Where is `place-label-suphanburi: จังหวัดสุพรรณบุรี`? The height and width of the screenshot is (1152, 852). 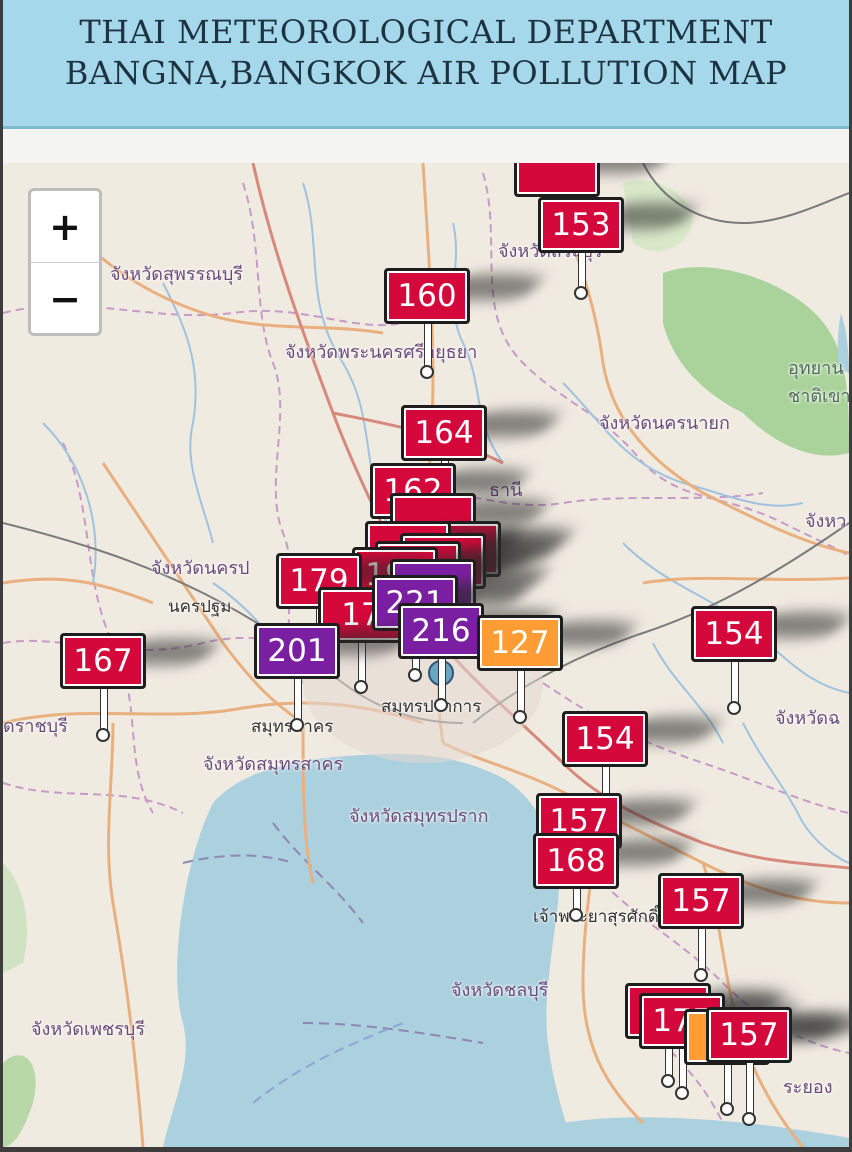
place-label-suphanburi: จังหวัดสุพรรณบุรี is located at coordinates (176, 274).